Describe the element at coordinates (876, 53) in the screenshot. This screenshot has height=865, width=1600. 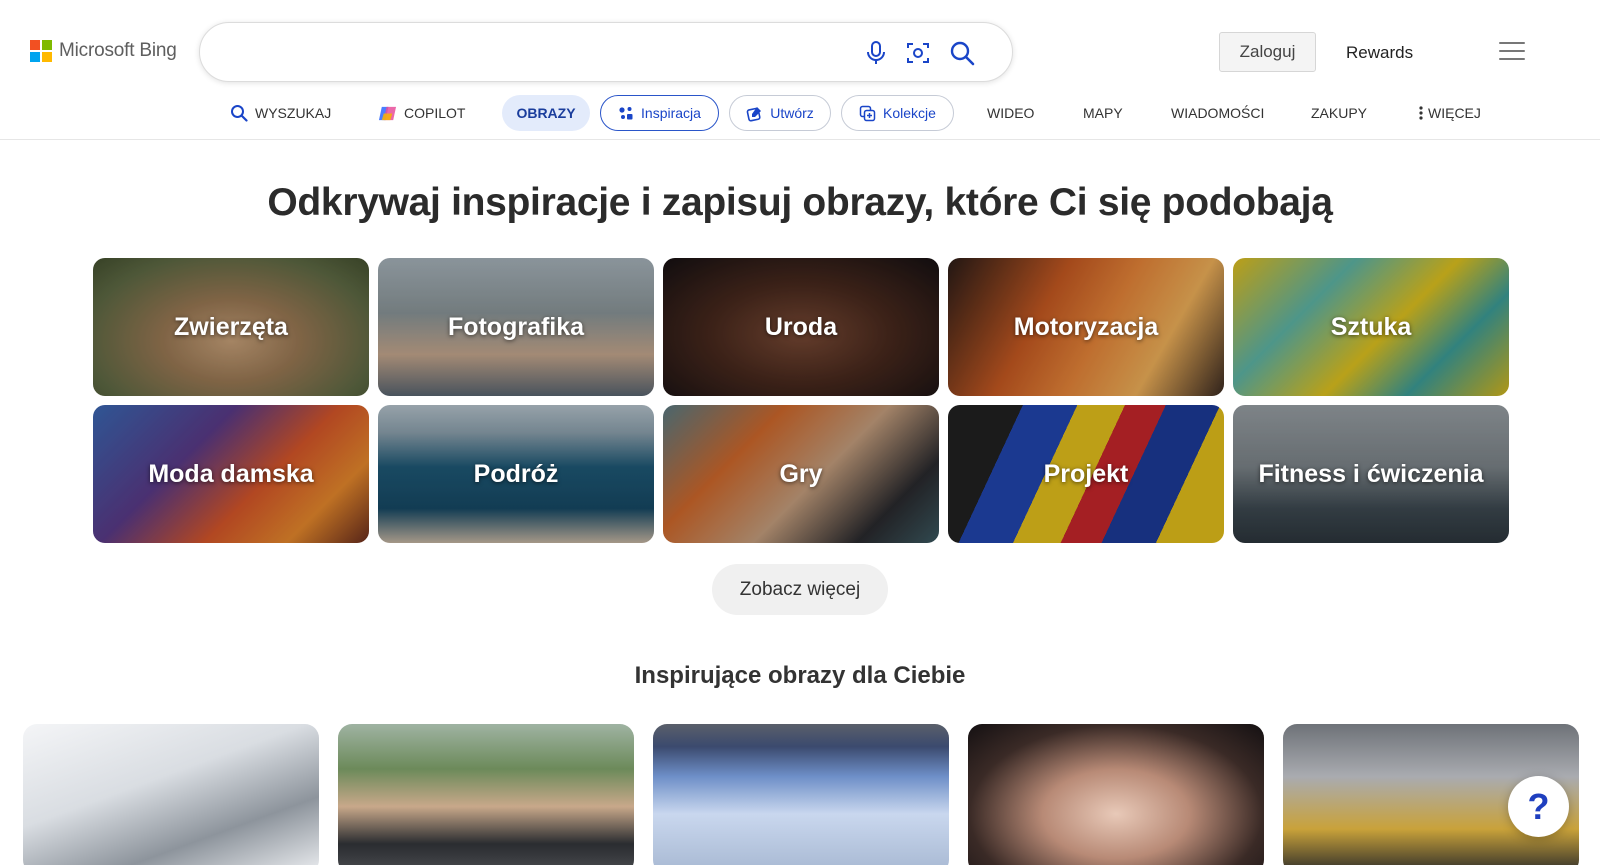
I see `microphone-icon` at that location.